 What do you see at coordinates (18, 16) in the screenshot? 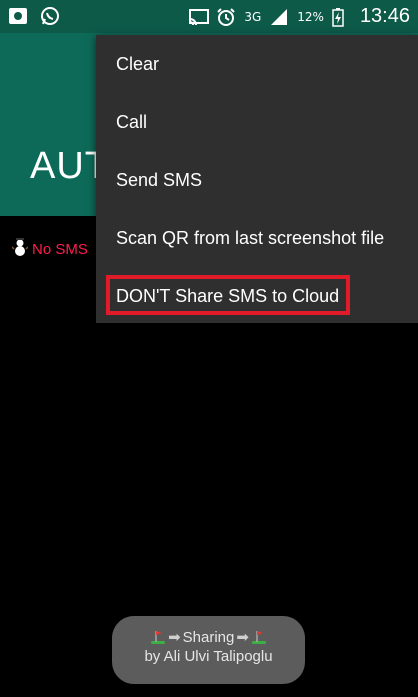
I see `screenshot-icon` at bounding box center [18, 16].